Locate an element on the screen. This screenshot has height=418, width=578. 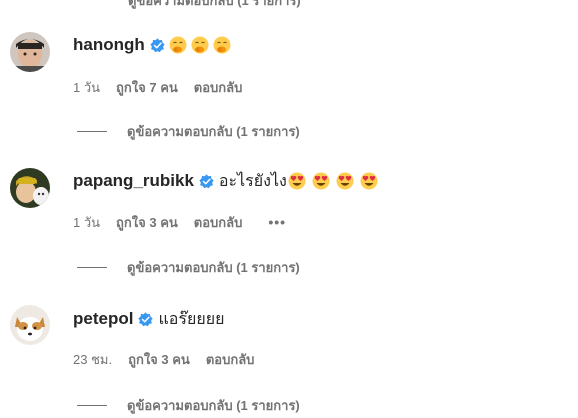
comment-username: petepol is located at coordinates (103, 319).